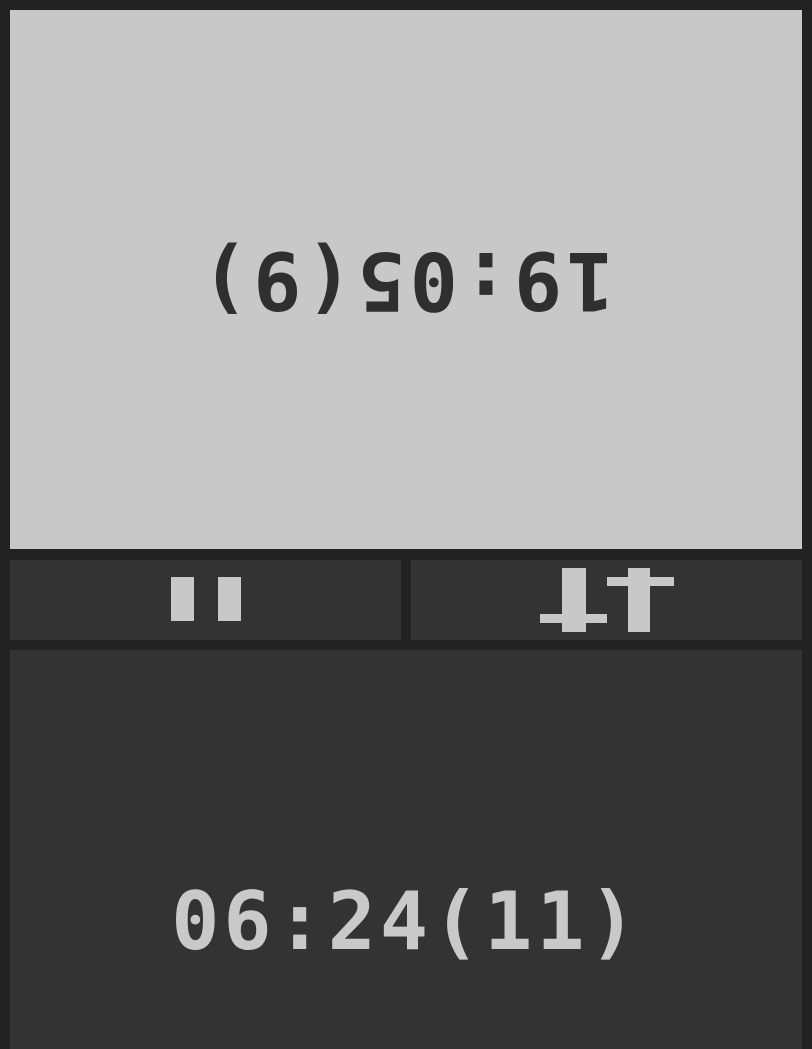 This screenshot has height=1049, width=812. I want to click on bottom-player-time-display: 06:24(11), so click(406, 921).